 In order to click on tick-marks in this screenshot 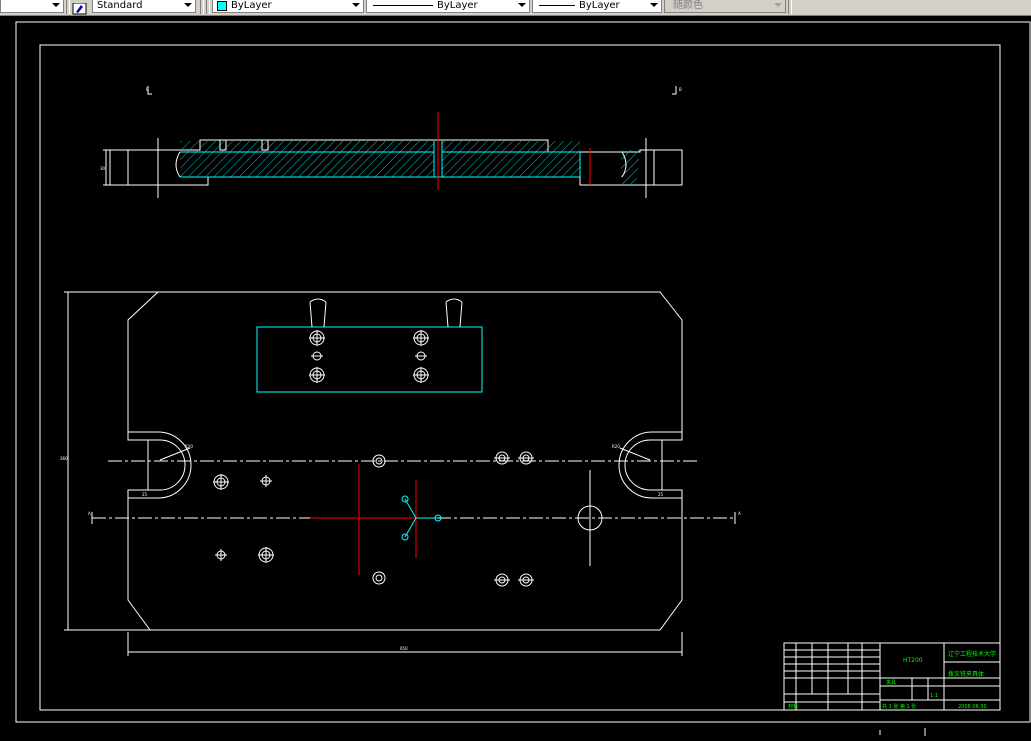, I will do `click(902, 732)`.